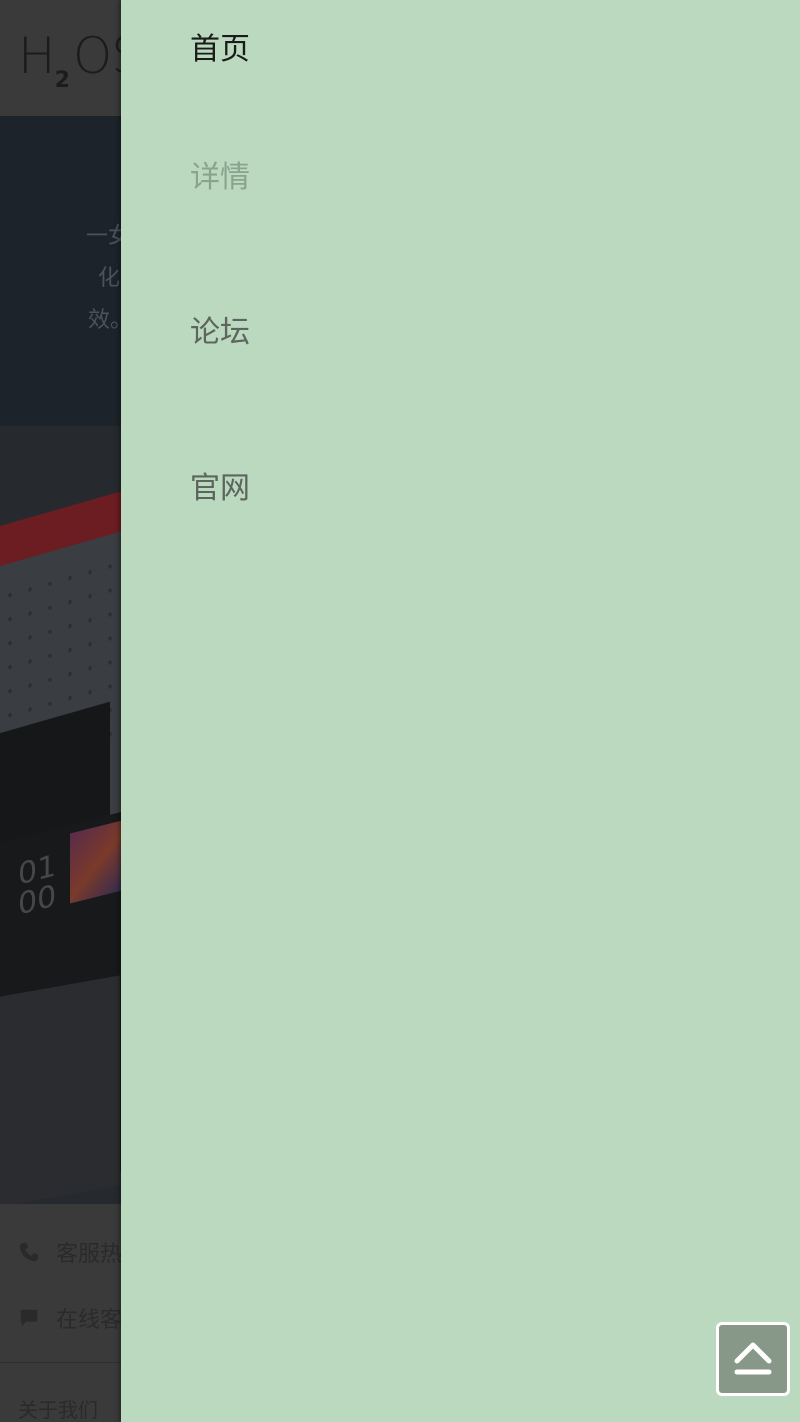 The height and width of the screenshot is (1422, 800). What do you see at coordinates (220, 489) in the screenshot?
I see `nav-item-official-site: 官网` at bounding box center [220, 489].